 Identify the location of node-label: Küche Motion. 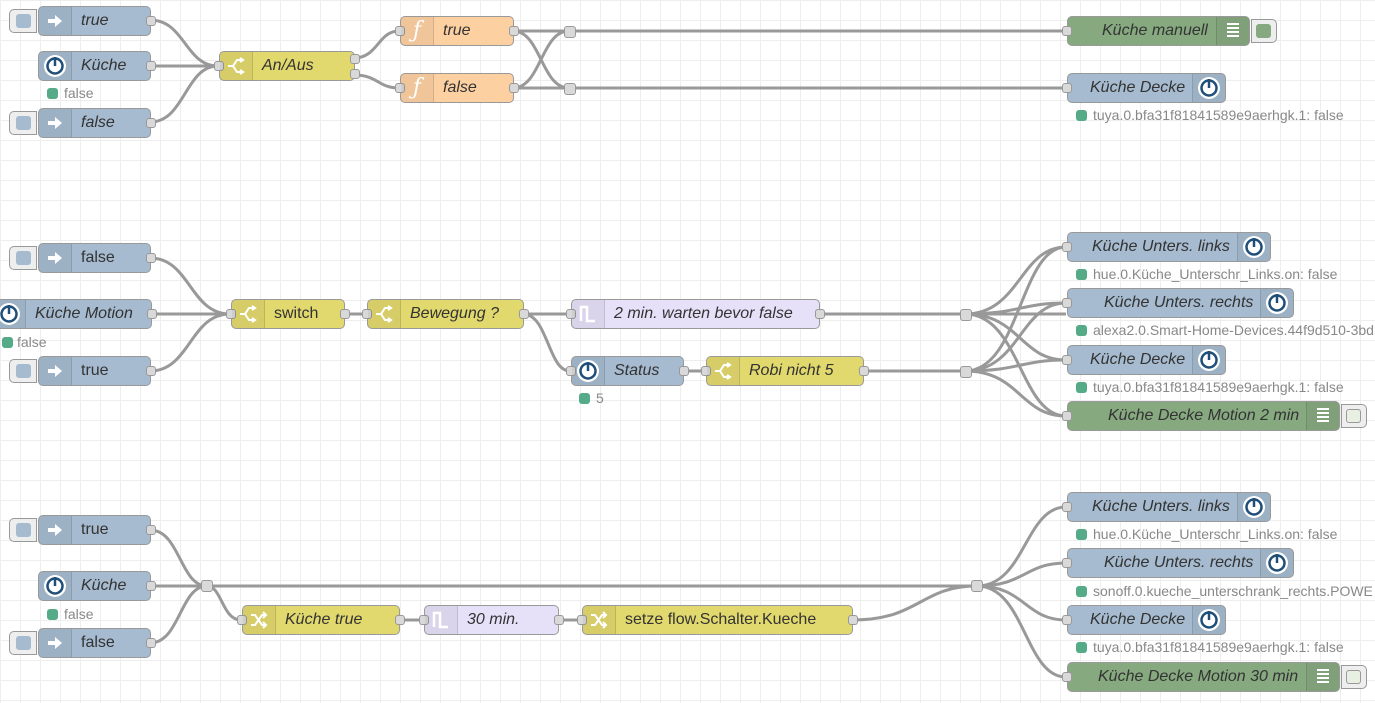
(84, 313).